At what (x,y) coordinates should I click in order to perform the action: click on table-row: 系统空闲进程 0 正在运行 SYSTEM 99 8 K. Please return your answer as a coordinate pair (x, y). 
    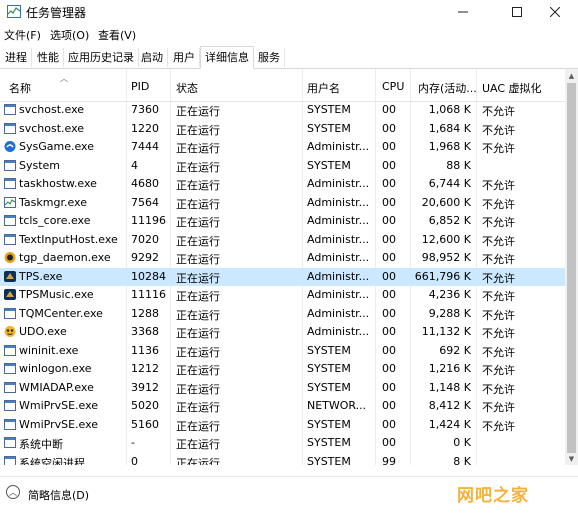
    Looking at the image, I should click on (282, 459).